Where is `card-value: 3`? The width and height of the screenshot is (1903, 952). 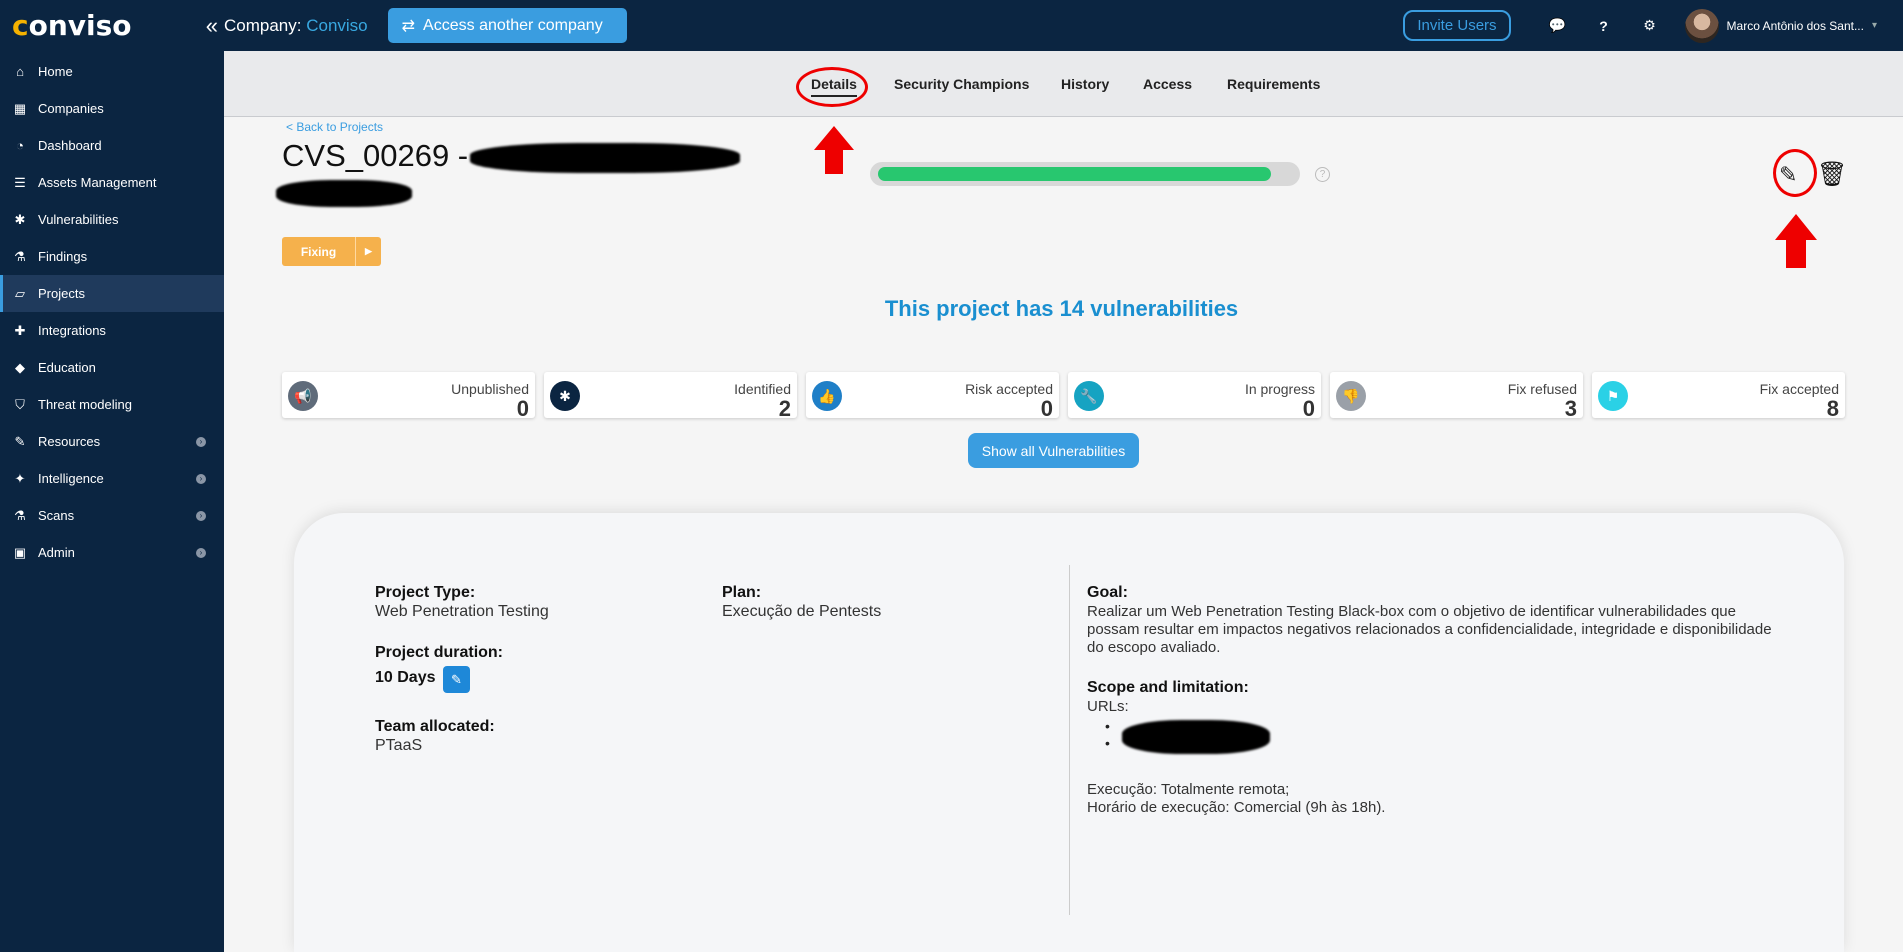
card-value: 3 is located at coordinates (1570, 408).